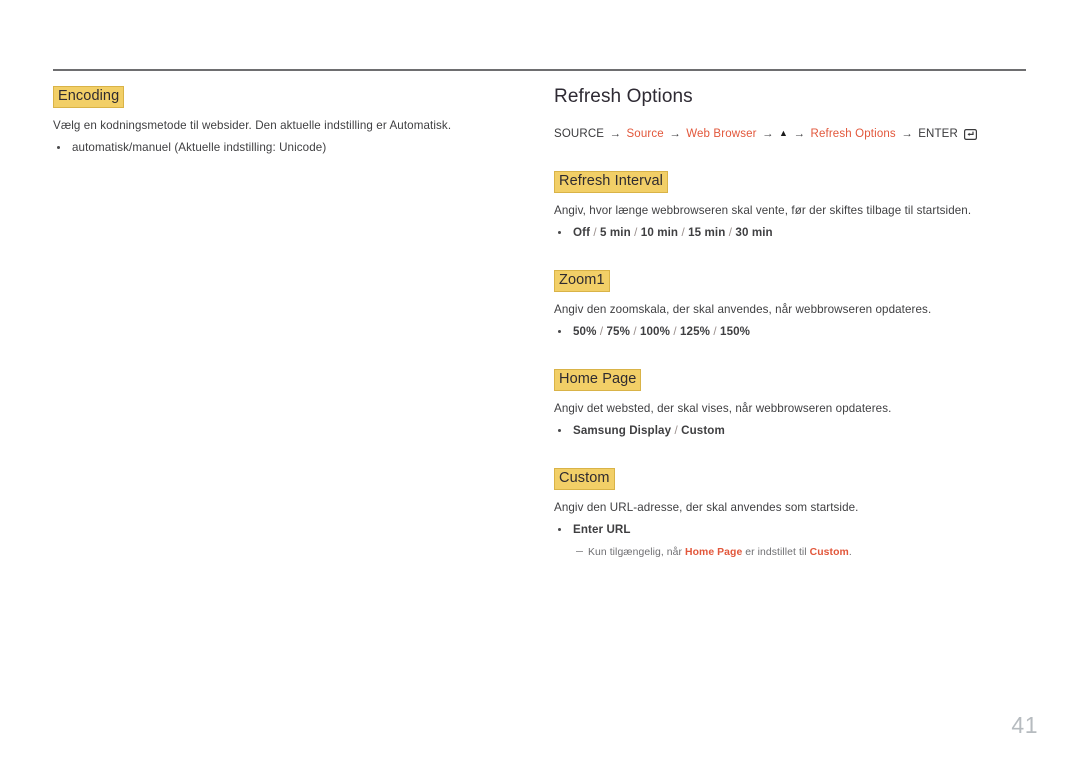 This screenshot has height=763, width=1080. Describe the element at coordinates (853, 134) in the screenshot. I see `breadcrumb-step-refresh-options: Refresh Options` at that location.